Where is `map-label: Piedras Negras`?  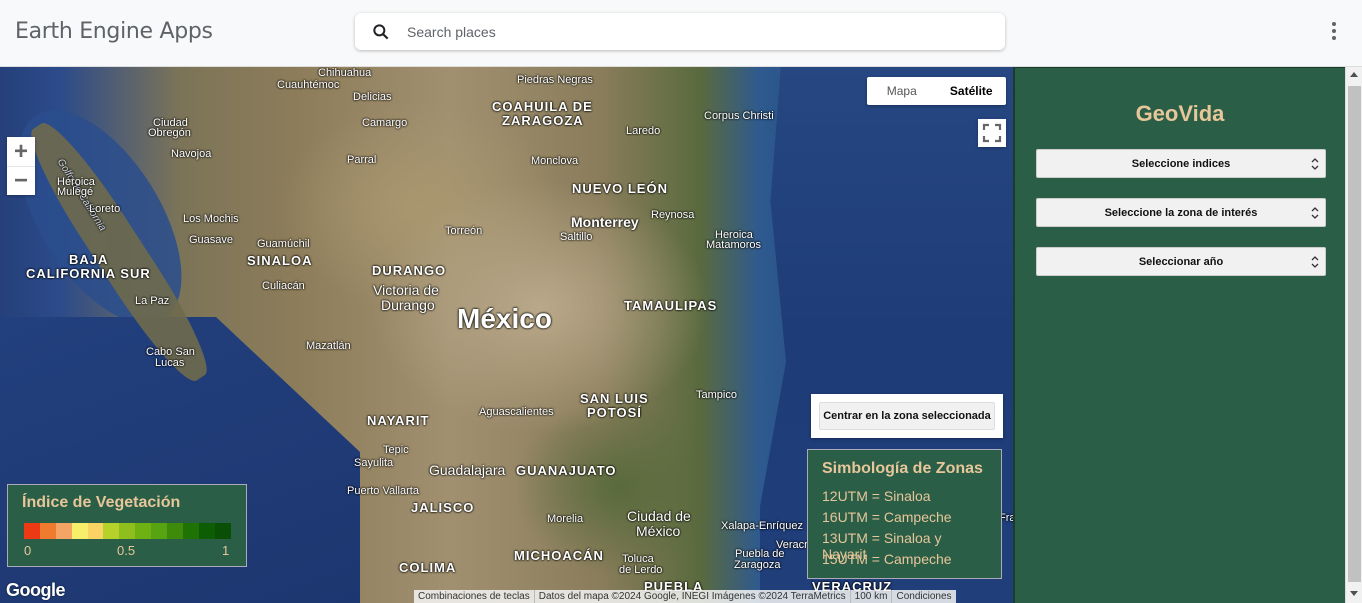 map-label: Piedras Negras is located at coordinates (555, 80).